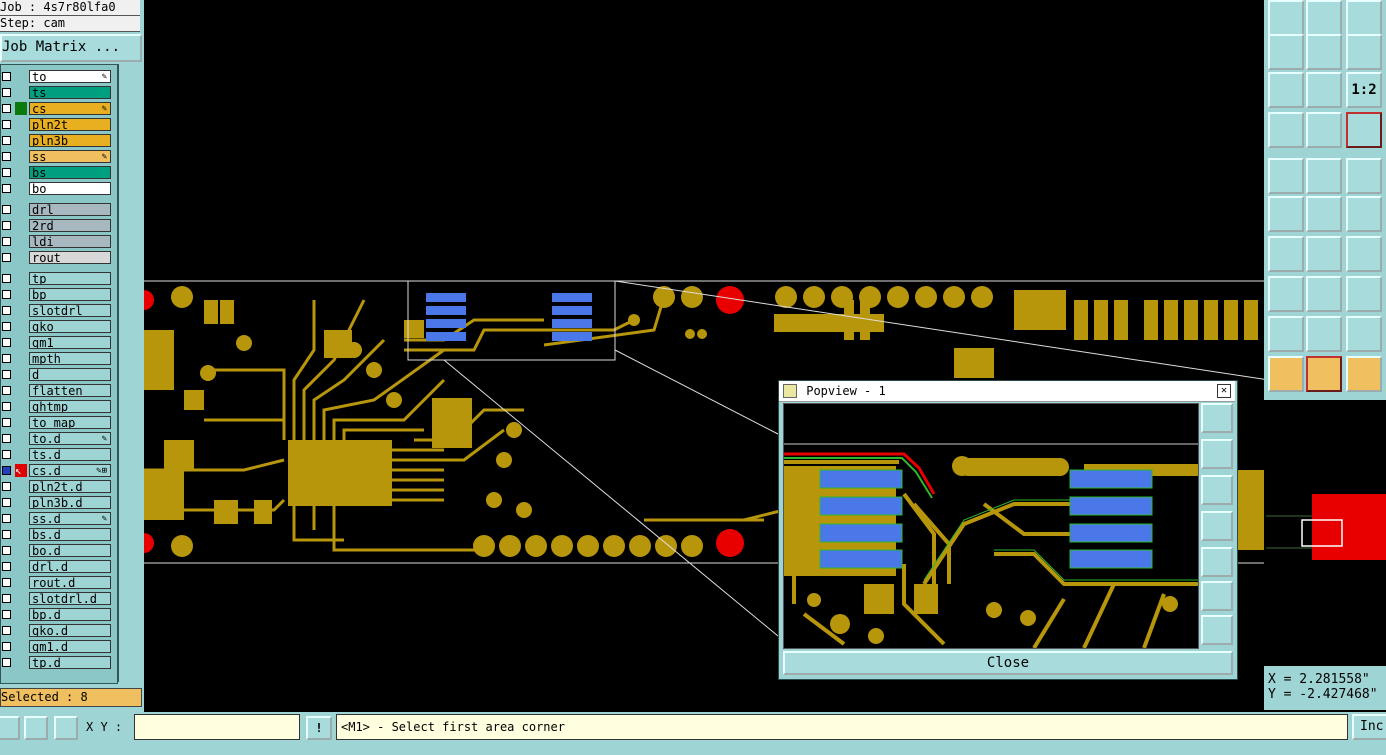 Image resolution: width=1386 pixels, height=755 pixels. What do you see at coordinates (70, 518) in the screenshot?
I see `layer-name: ss.d ✎` at bounding box center [70, 518].